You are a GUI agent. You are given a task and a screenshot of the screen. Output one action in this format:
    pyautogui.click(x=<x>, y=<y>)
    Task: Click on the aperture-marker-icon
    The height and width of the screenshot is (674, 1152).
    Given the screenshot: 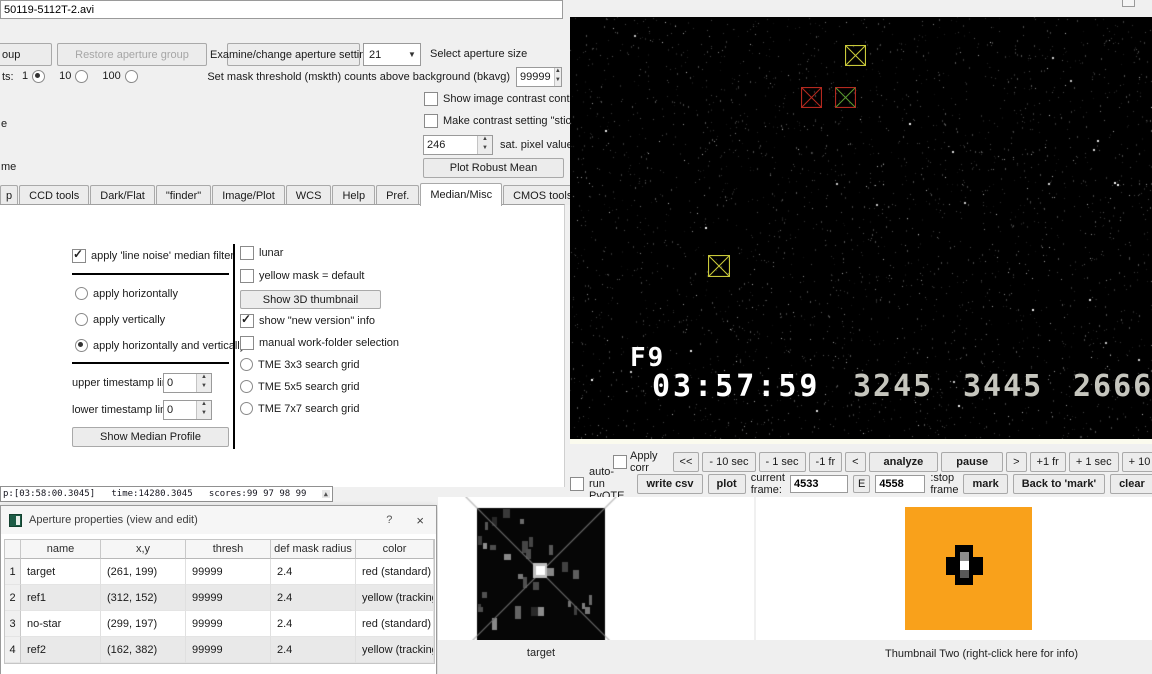 What is the action you would take?
    pyautogui.click(x=719, y=266)
    